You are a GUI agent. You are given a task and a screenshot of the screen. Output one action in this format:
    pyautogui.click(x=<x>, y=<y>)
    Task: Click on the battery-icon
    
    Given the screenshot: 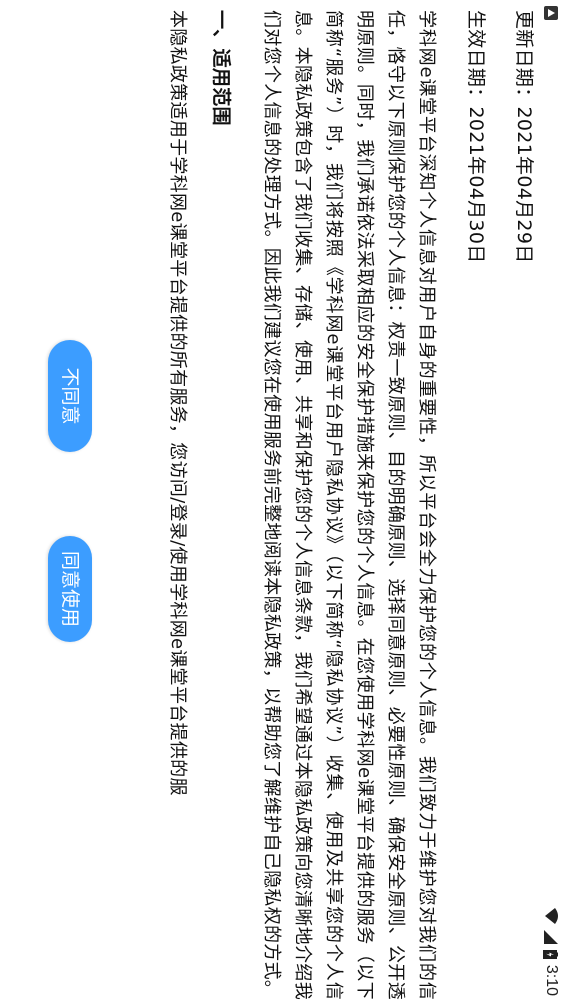 What is the action you would take?
    pyautogui.click(x=551, y=954)
    